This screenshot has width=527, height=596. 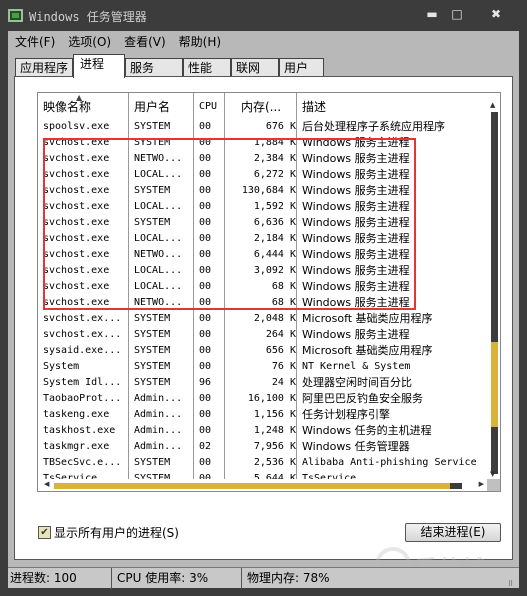 What do you see at coordinates (271, 398) in the screenshot?
I see `process-memory: 16,100 K` at bounding box center [271, 398].